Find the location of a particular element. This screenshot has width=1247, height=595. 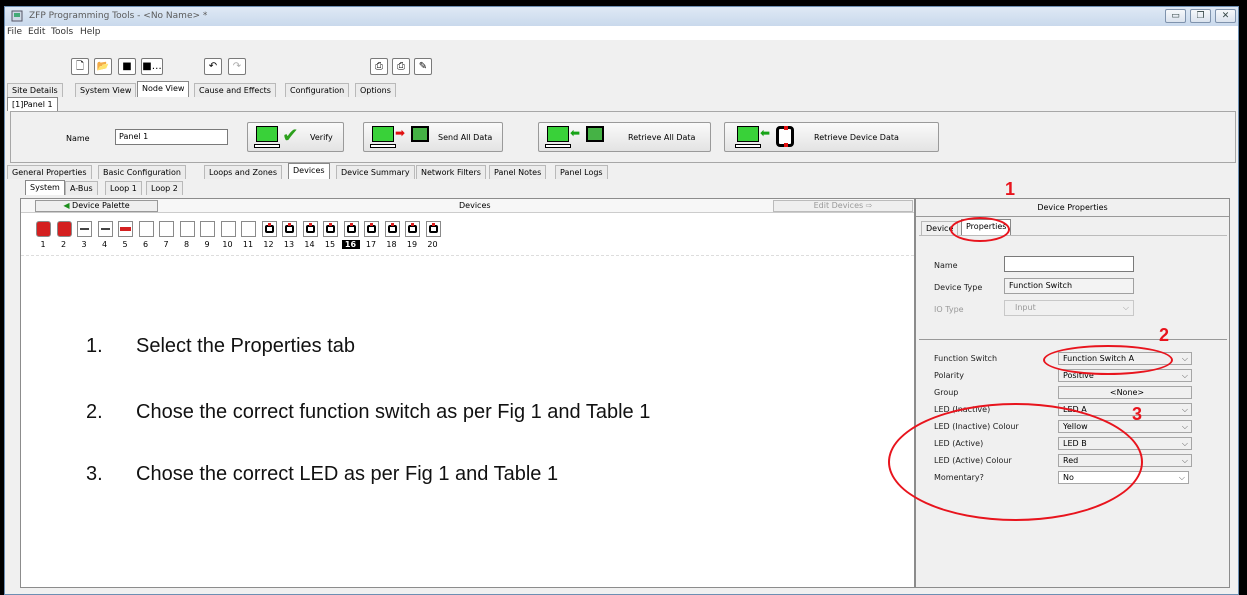

tab-loops-and-zones: Loops and Zones is located at coordinates (243, 172).